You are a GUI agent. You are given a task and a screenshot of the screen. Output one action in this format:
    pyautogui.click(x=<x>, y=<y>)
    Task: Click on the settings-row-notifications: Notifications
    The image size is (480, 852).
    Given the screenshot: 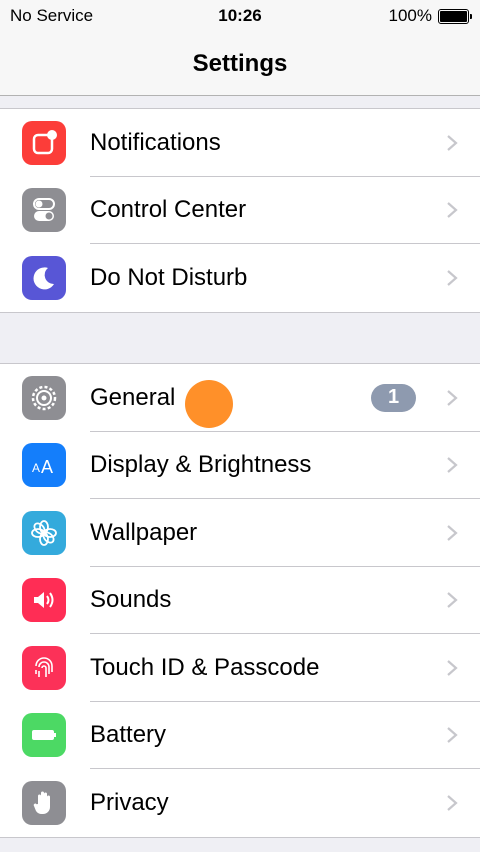 What is the action you would take?
    pyautogui.click(x=240, y=143)
    